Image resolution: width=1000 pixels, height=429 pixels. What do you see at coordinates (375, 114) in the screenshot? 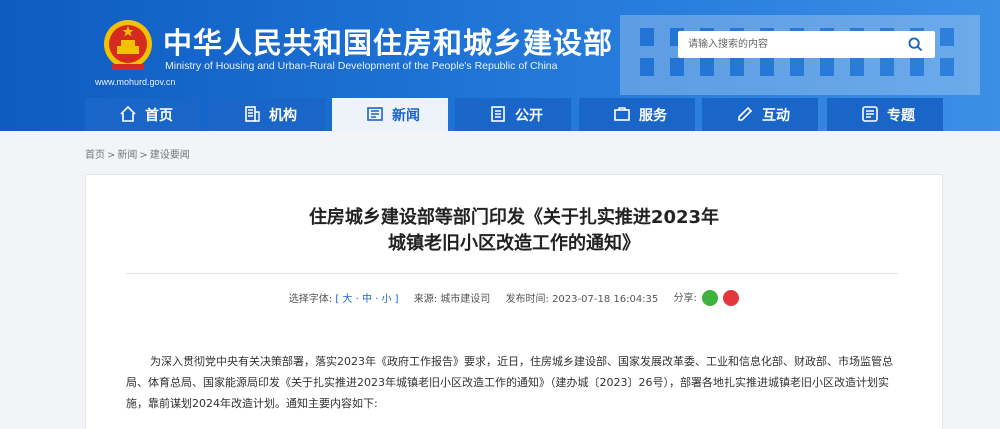
I see `newspaper-icon` at bounding box center [375, 114].